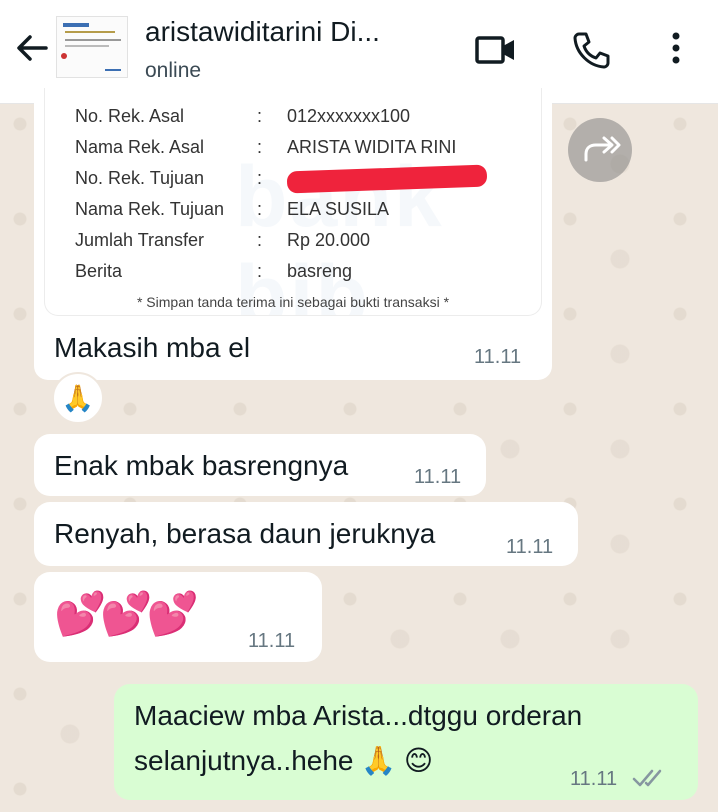 The width and height of the screenshot is (718, 812). I want to click on receipt-label: Jumlah Transfer, so click(140, 240).